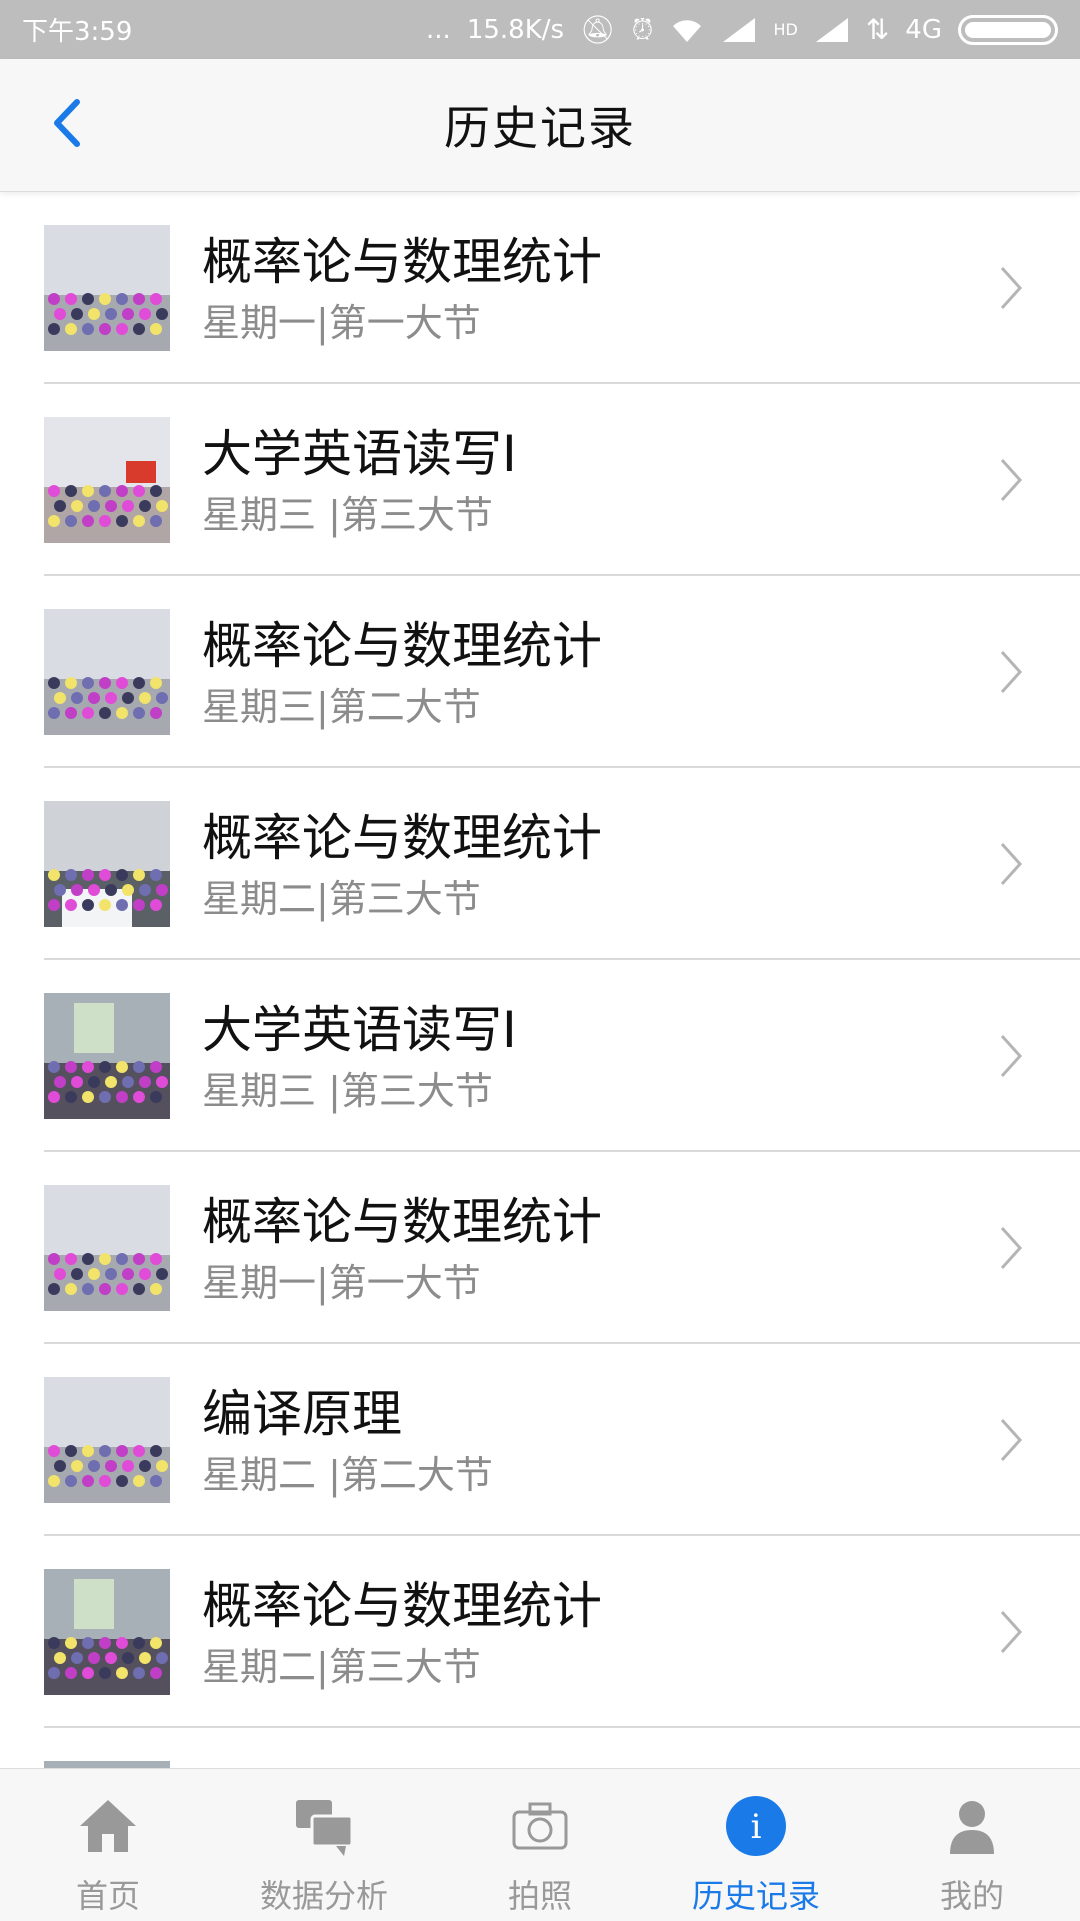  What do you see at coordinates (341, 707) in the screenshot?
I see `history-item-subtitle: 星期三|第二大节` at bounding box center [341, 707].